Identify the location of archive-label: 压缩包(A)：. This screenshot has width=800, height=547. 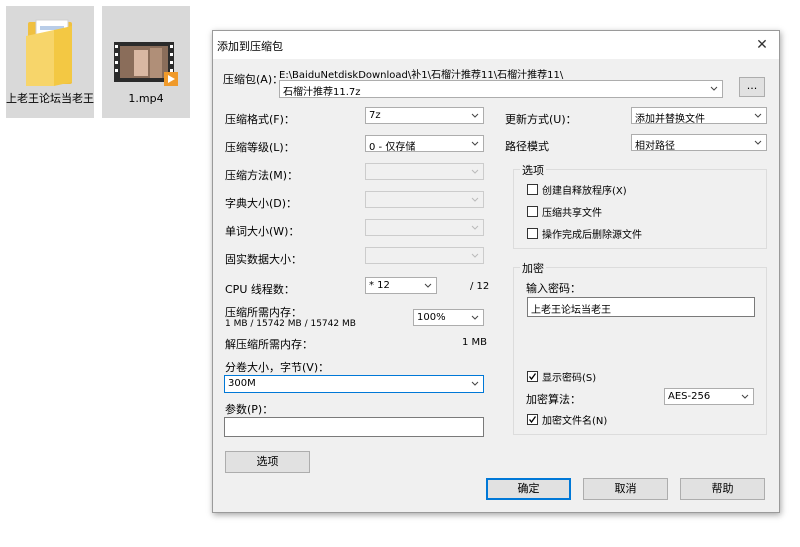
(253, 79).